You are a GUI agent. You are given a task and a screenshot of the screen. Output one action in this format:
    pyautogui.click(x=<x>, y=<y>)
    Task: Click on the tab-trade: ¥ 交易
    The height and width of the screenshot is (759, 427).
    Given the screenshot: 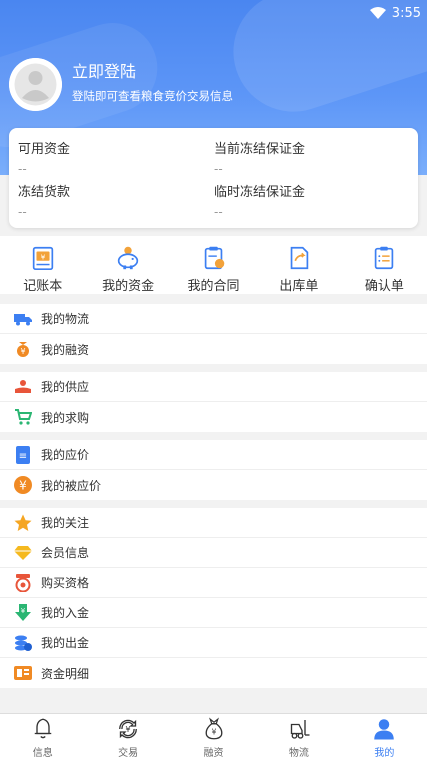 What is the action you would take?
    pyautogui.click(x=127, y=736)
    